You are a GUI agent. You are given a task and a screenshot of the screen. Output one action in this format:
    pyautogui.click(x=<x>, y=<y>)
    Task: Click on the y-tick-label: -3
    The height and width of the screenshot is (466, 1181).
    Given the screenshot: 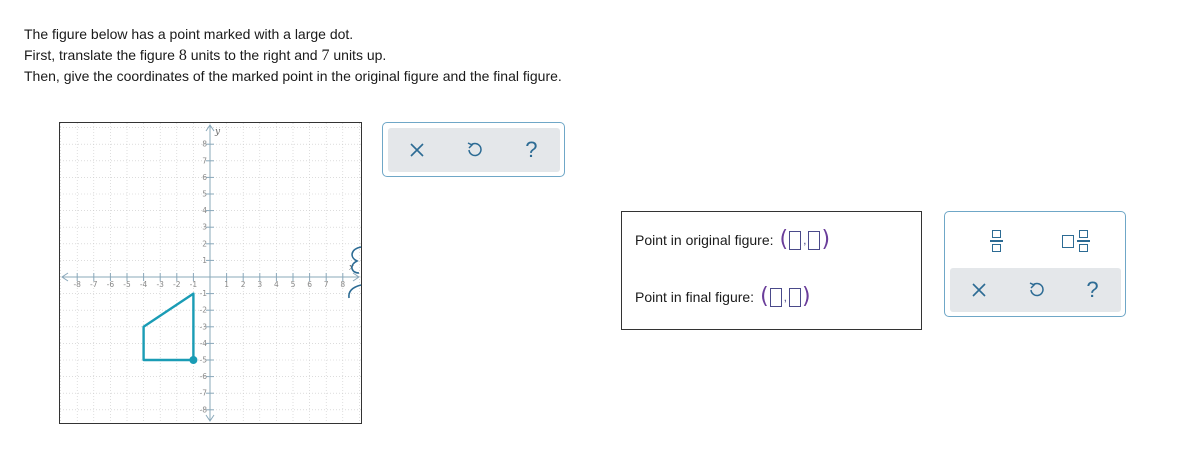 What is the action you would take?
    pyautogui.click(x=204, y=326)
    